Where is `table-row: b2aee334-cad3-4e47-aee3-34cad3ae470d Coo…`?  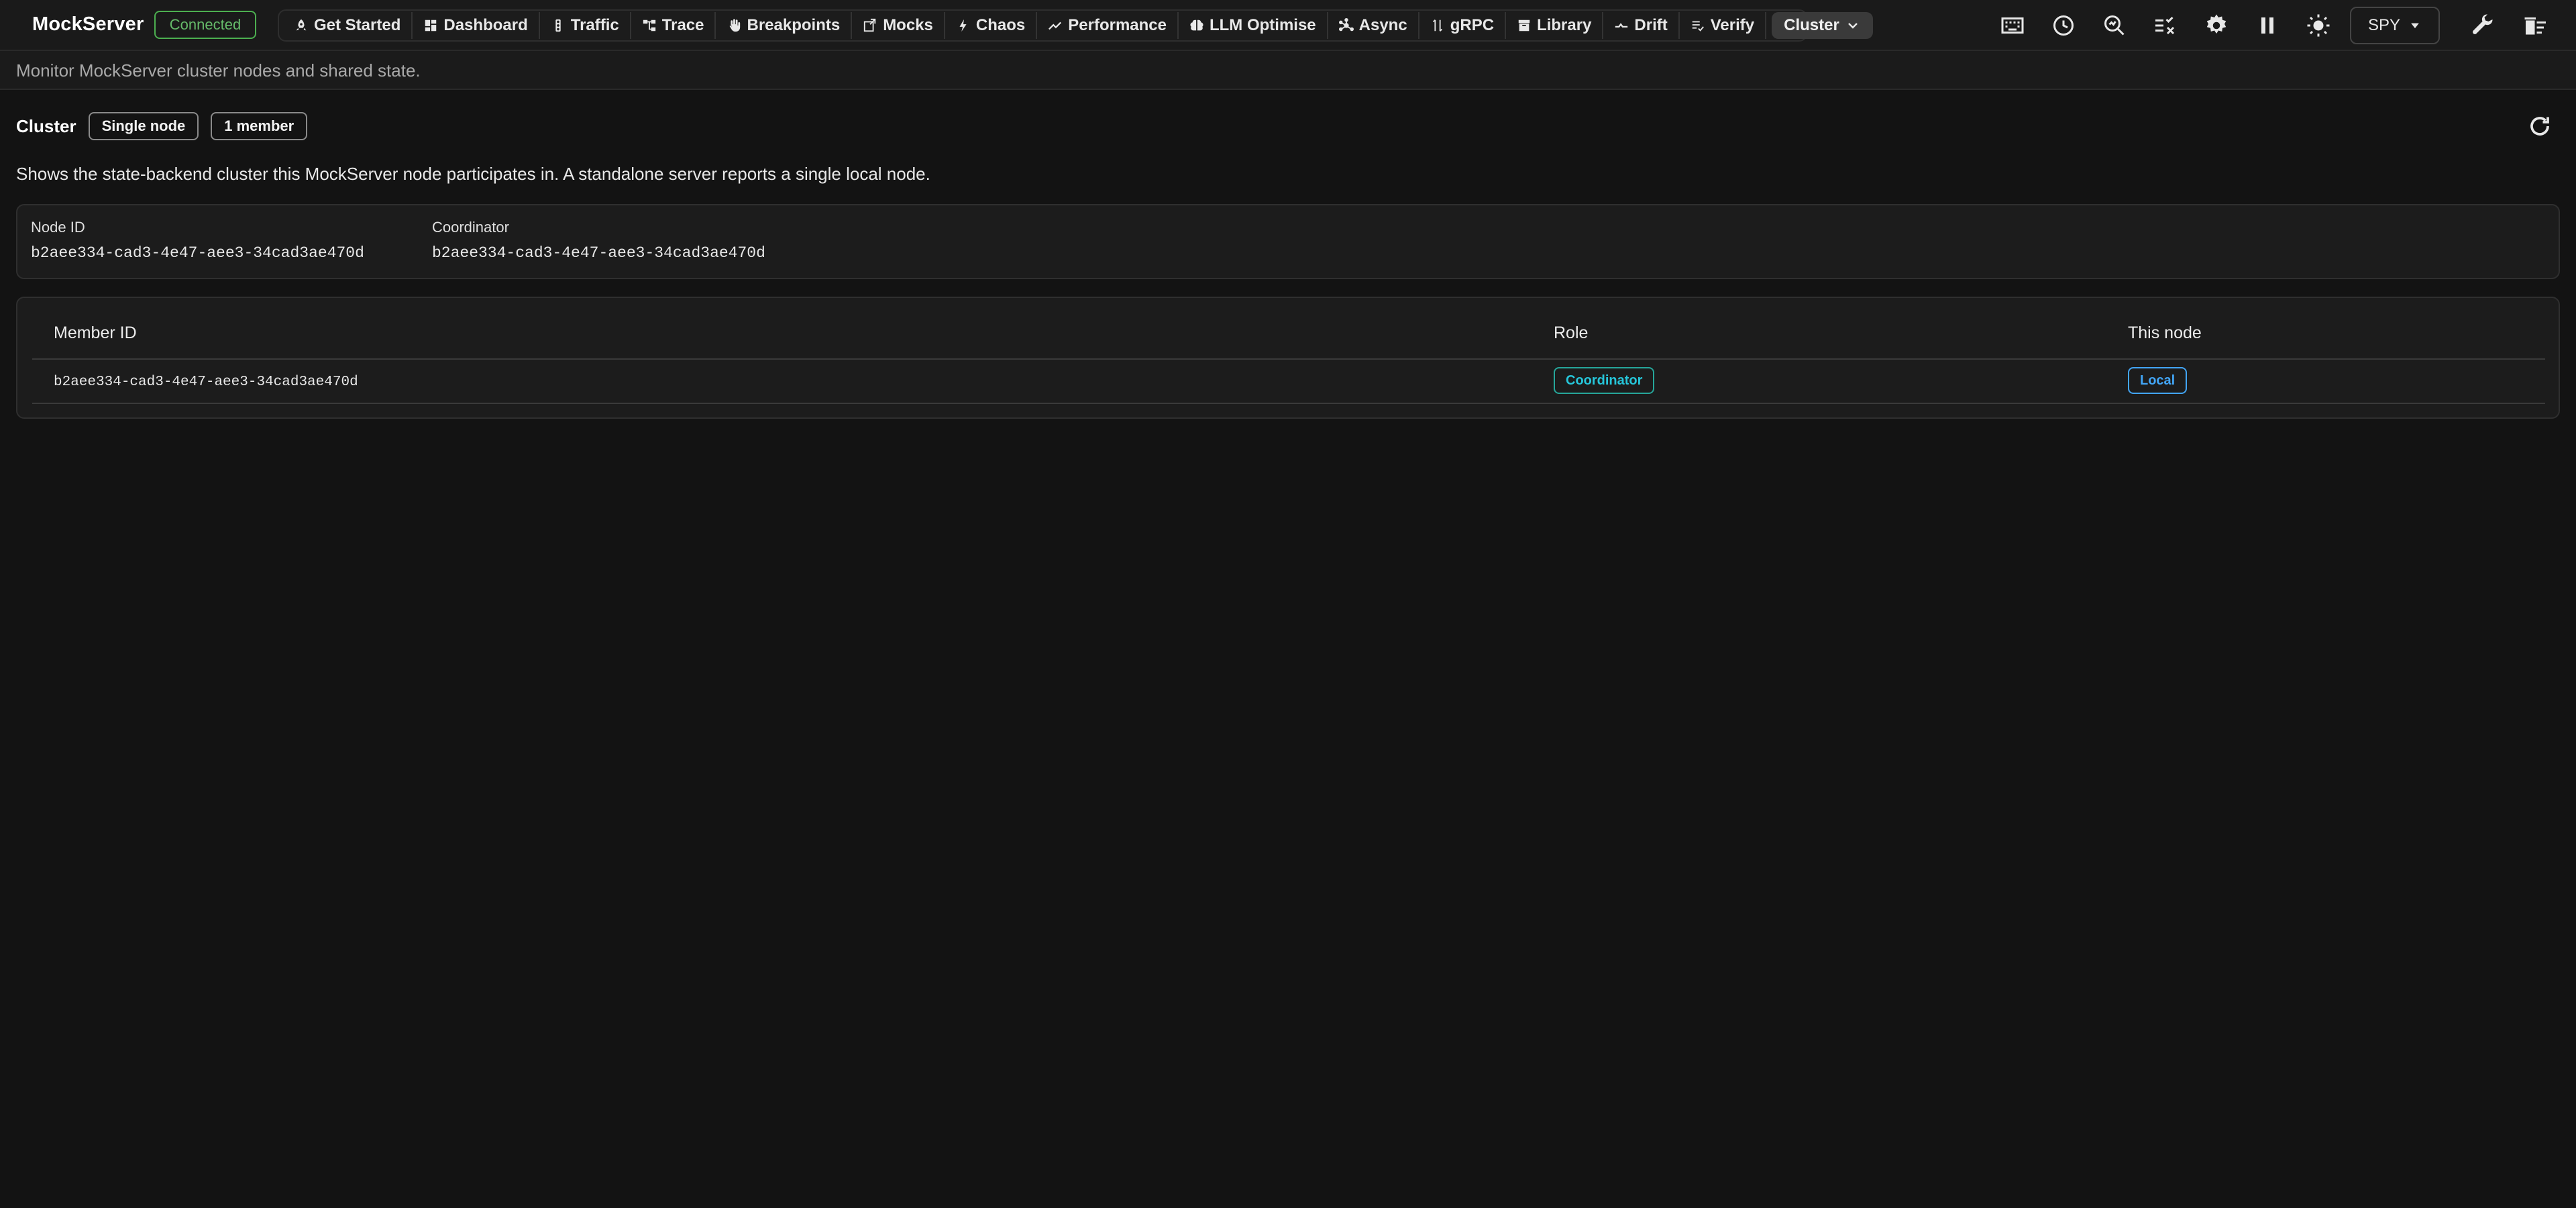 table-row: b2aee334-cad3-4e47-aee3-34cad3ae470d Coo… is located at coordinates (1288, 382).